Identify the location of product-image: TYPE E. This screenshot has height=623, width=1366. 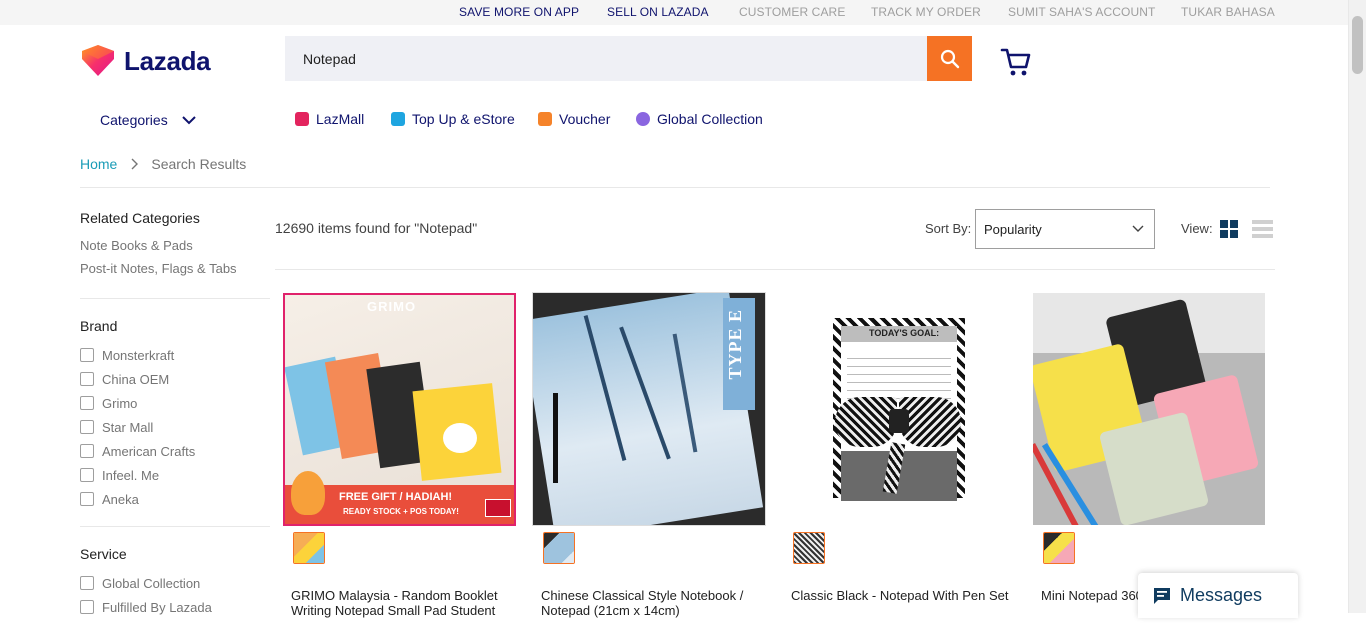
(649, 409).